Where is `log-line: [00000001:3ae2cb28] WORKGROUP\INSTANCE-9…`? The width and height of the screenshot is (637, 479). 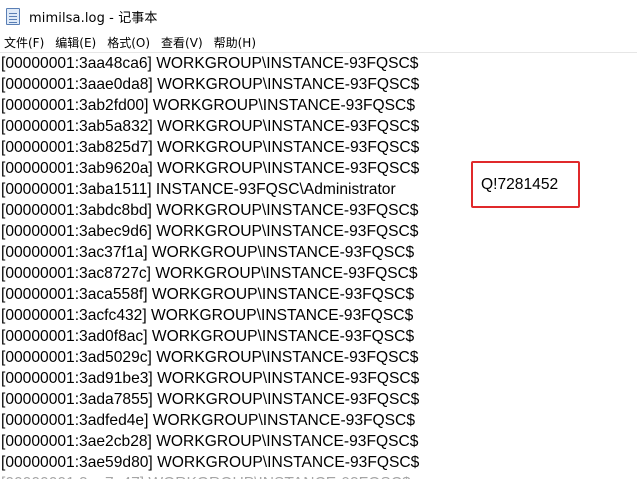
log-line: [00000001:3ae2cb28] WORKGROUP\INSTANCE-9… is located at coordinates (210, 441).